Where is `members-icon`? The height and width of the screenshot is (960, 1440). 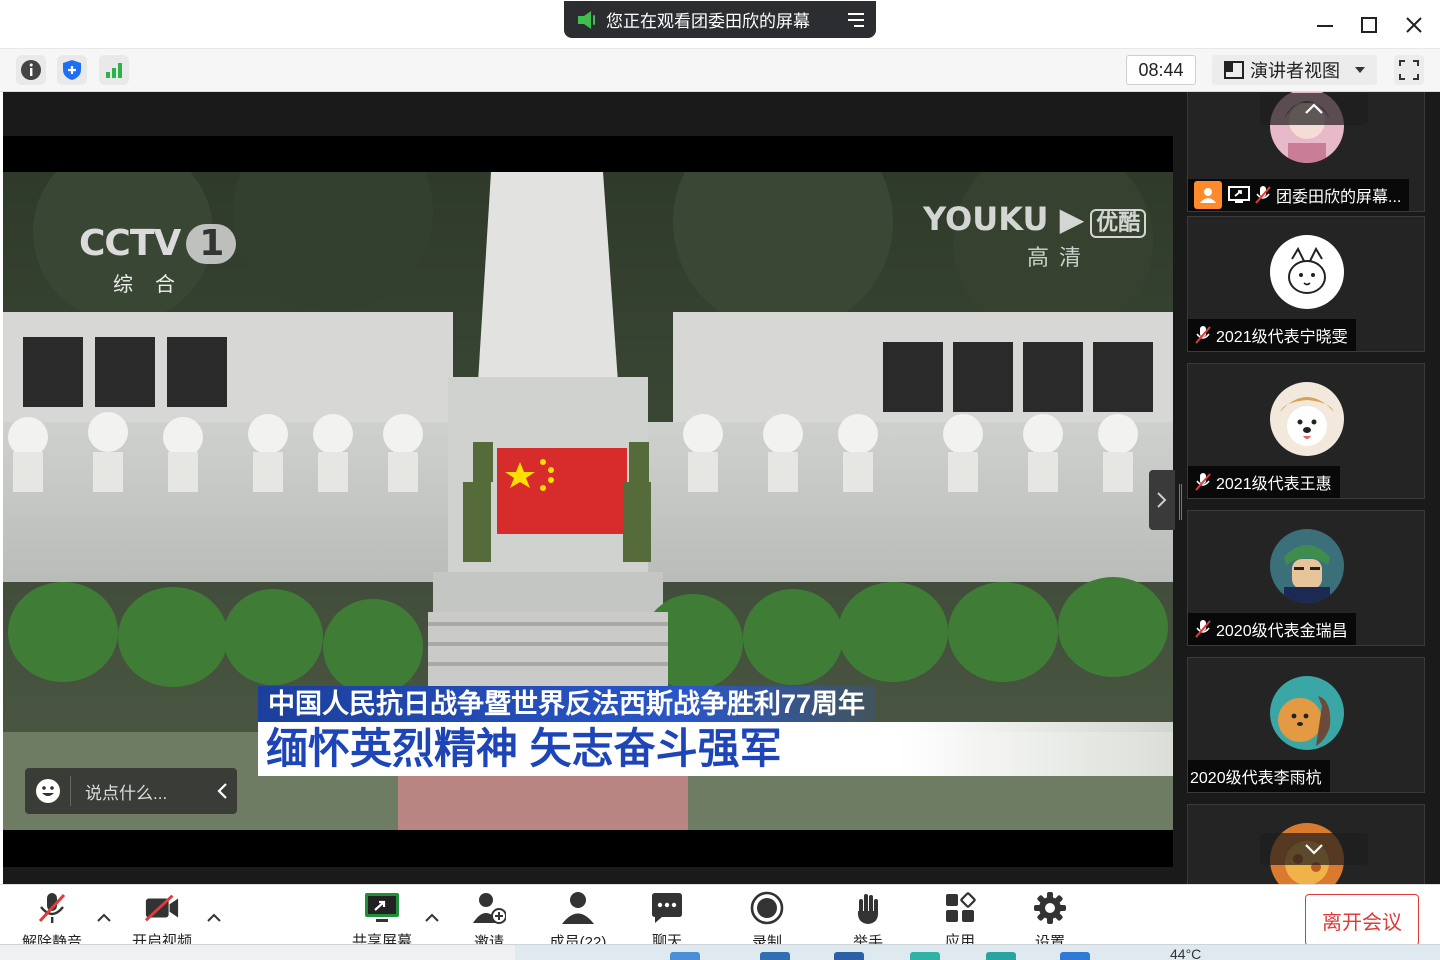
members-icon is located at coordinates (578, 908).